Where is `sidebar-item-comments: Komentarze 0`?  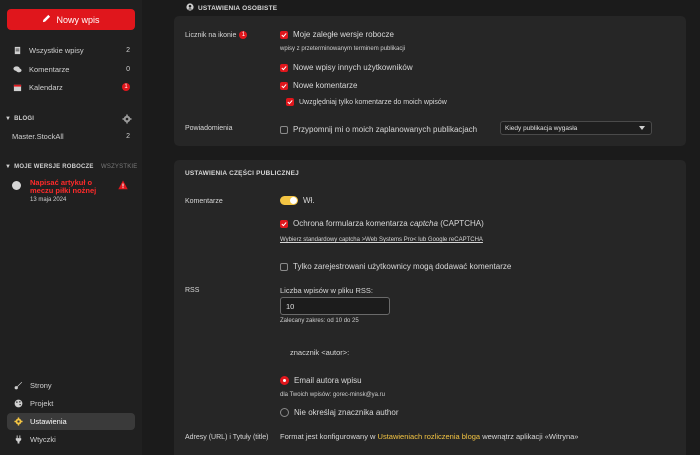
sidebar-item-comments: Komentarze 0 is located at coordinates (71, 69).